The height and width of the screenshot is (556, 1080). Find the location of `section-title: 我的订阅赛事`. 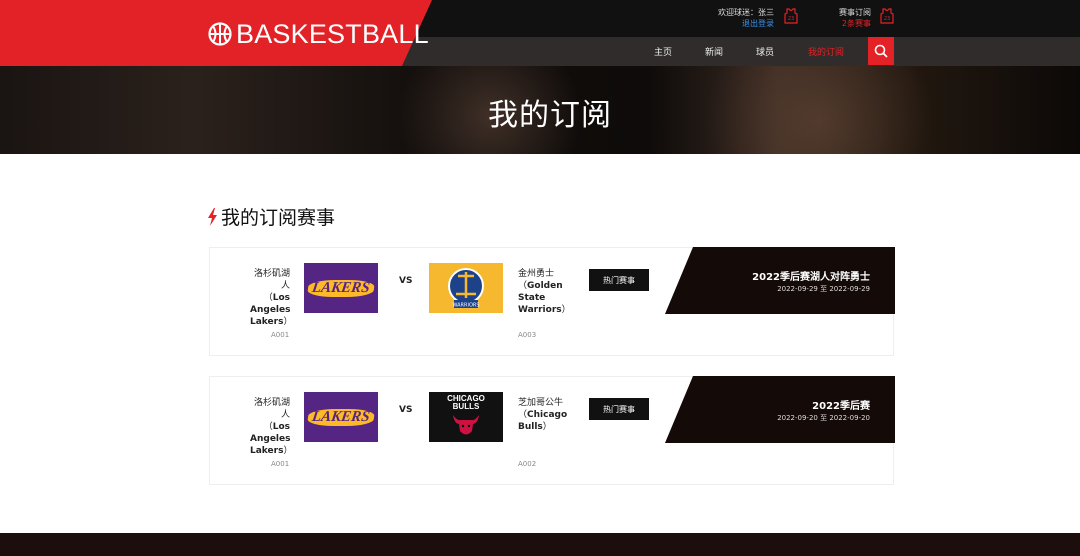

section-title: 我的订阅赛事 is located at coordinates (271, 216).